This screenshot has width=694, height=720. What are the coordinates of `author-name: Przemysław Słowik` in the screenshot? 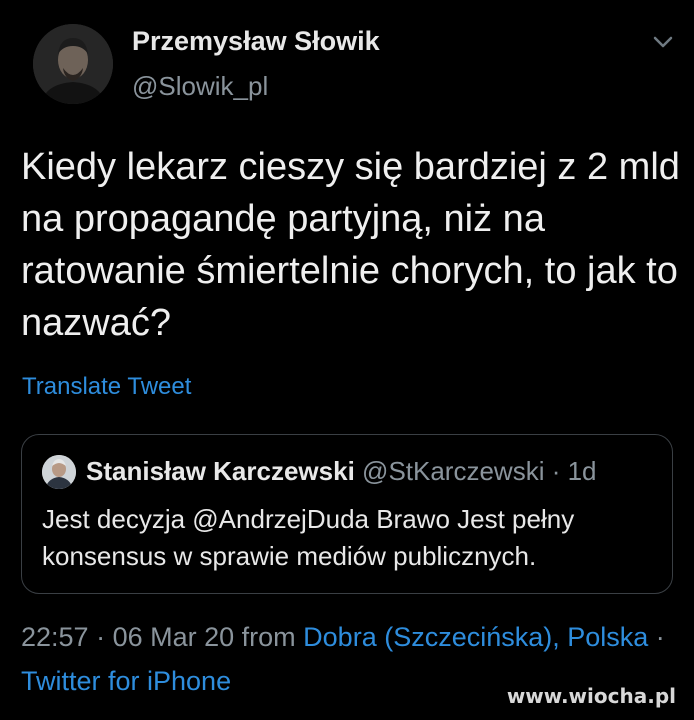 It's located at (256, 41).